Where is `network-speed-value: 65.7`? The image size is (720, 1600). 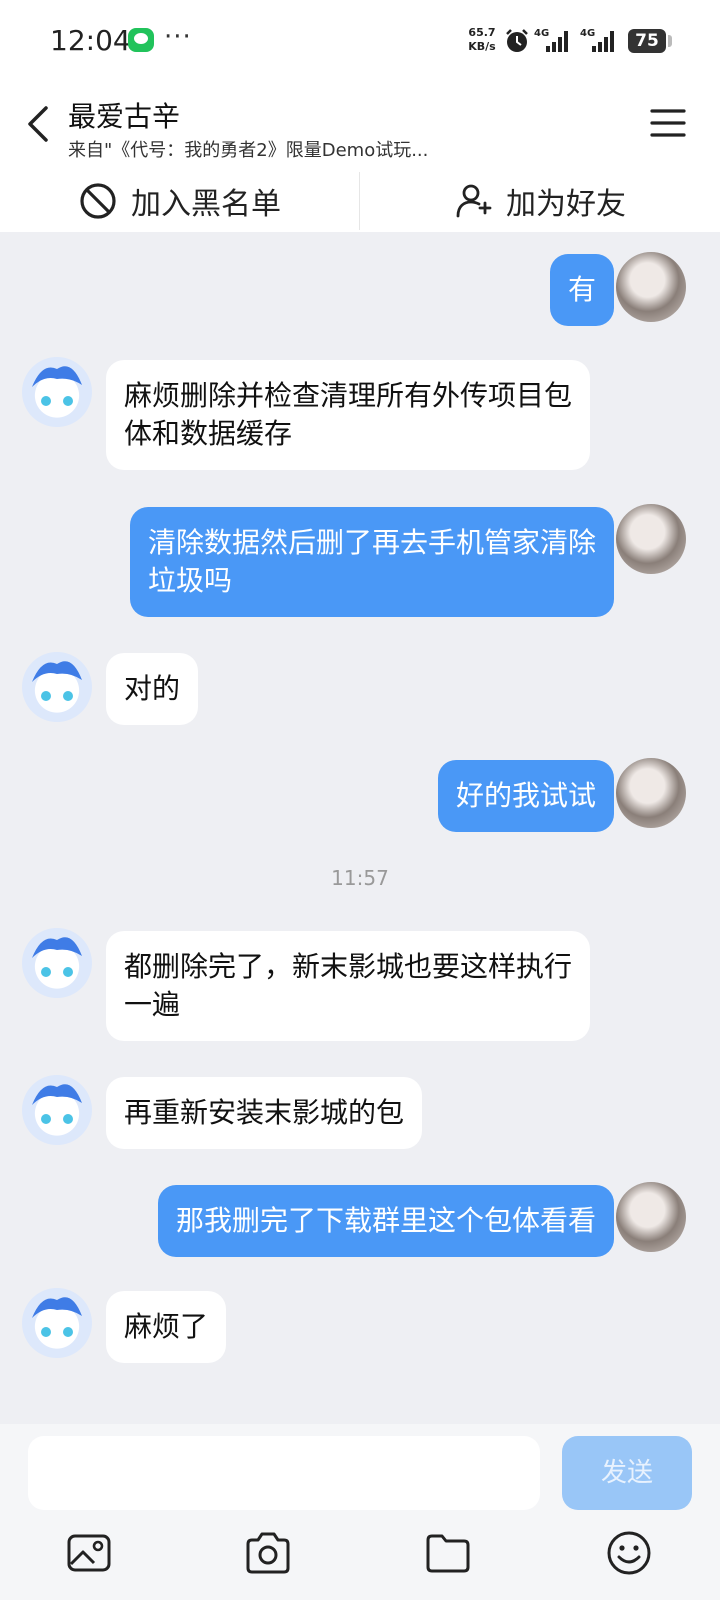
network-speed-value: 65.7 is located at coordinates (482, 32).